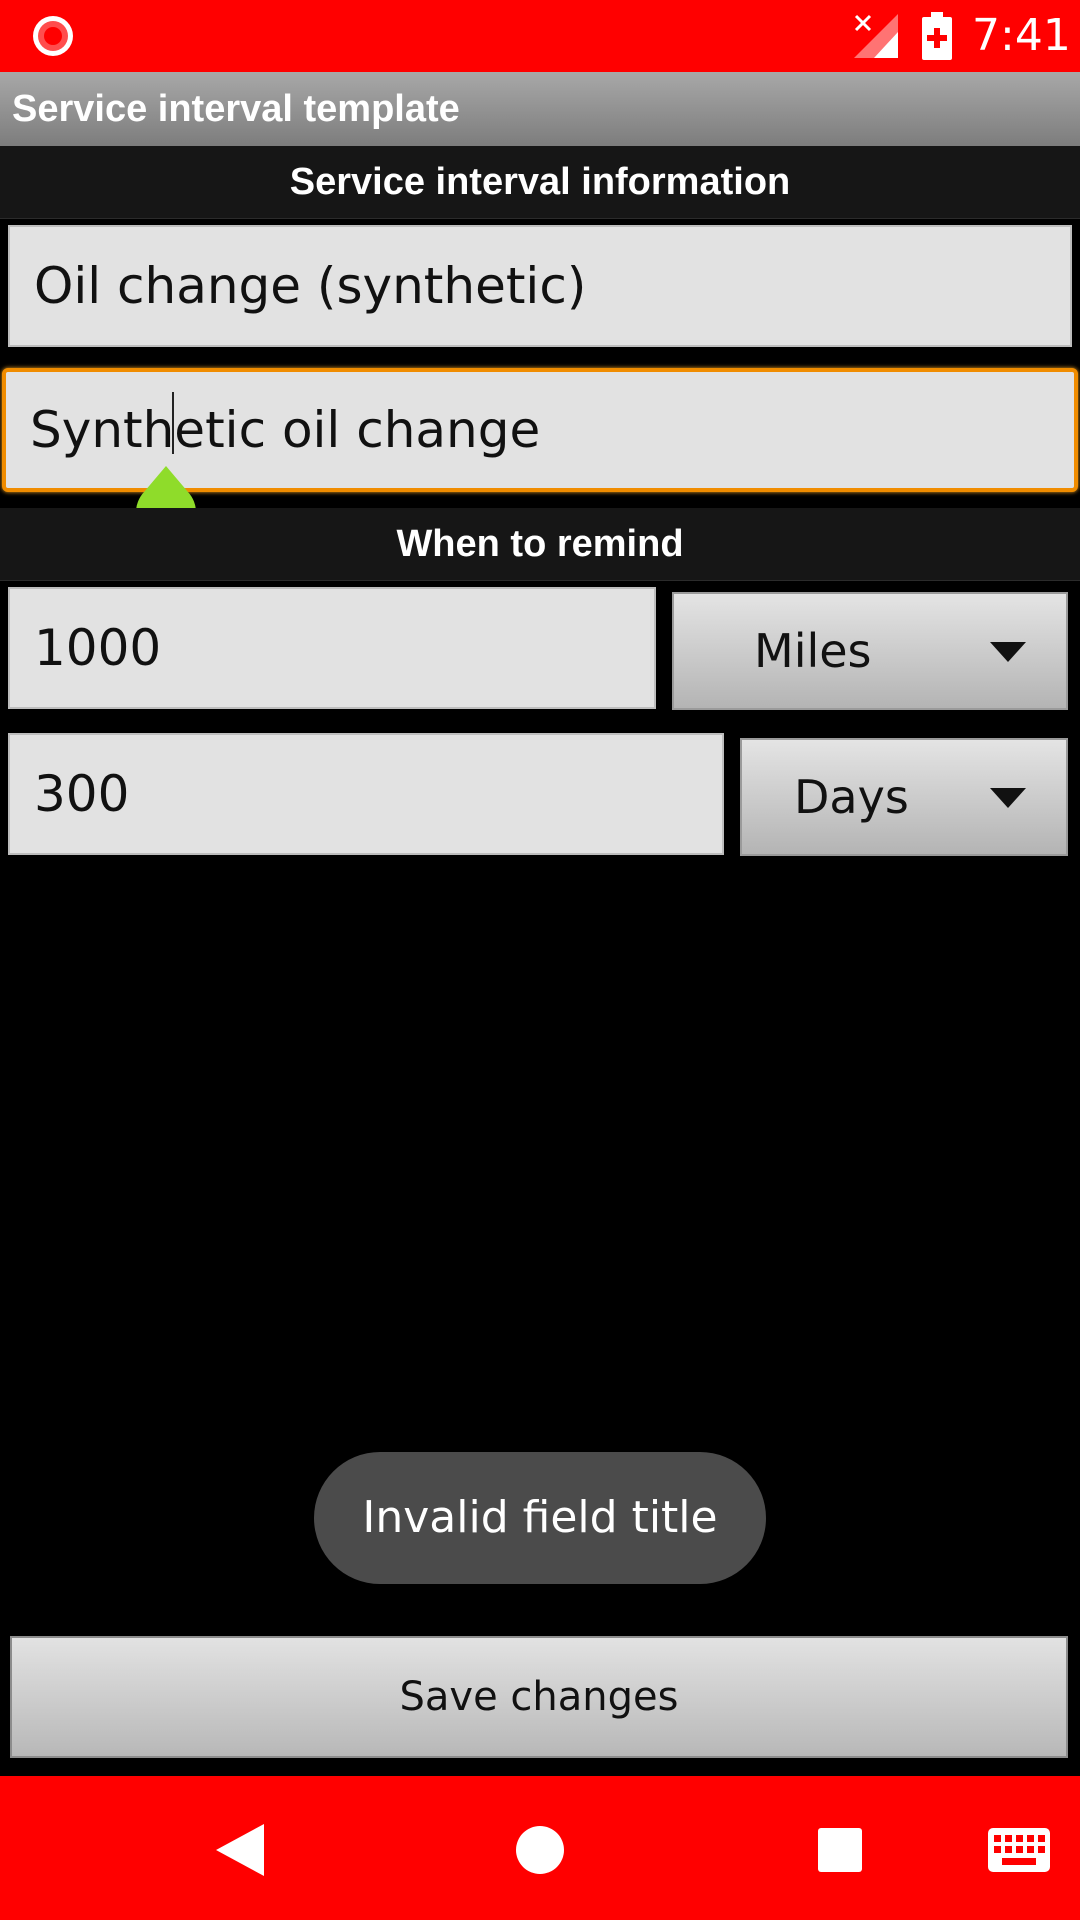 The width and height of the screenshot is (1080, 1920). Describe the element at coordinates (1021, 35) in the screenshot. I see `status-time: 7:41` at that location.